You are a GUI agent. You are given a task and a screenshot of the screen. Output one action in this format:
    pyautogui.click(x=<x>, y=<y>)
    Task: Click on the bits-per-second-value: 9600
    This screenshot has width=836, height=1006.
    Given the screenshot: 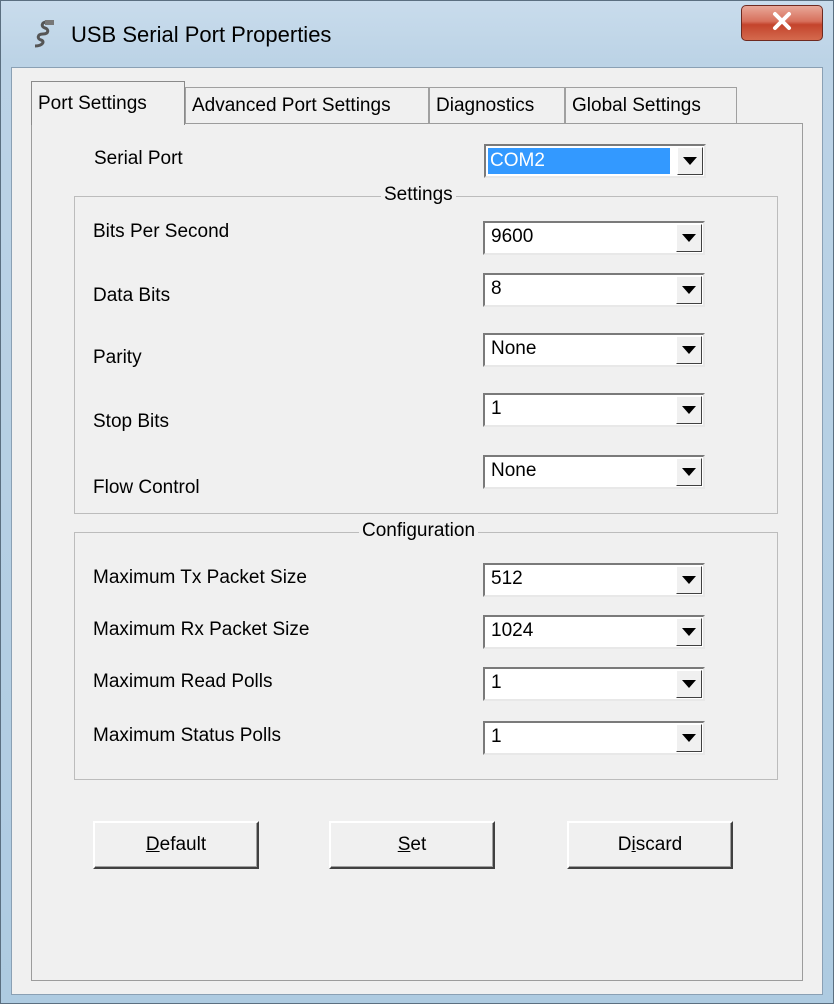 What is the action you would take?
    pyautogui.click(x=512, y=236)
    